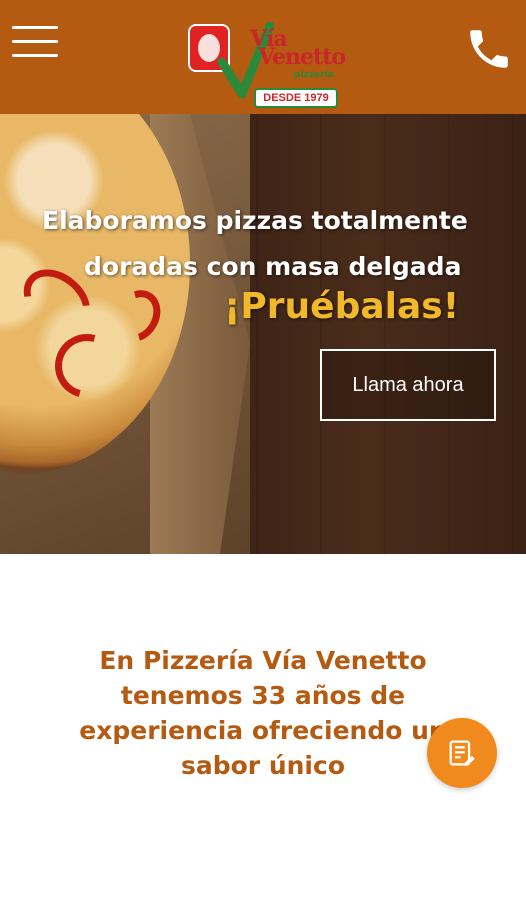 This screenshot has height=900, width=526. I want to click on hero-headline-line2: doradas con masa delgada, so click(273, 266).